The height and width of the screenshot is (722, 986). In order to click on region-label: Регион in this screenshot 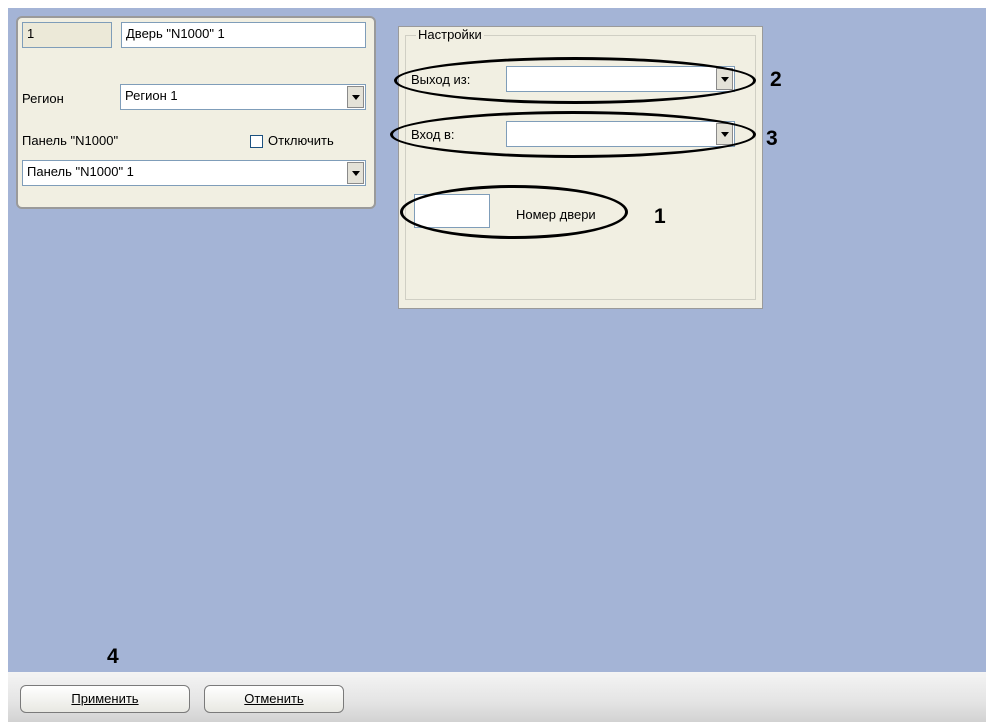, I will do `click(43, 98)`.